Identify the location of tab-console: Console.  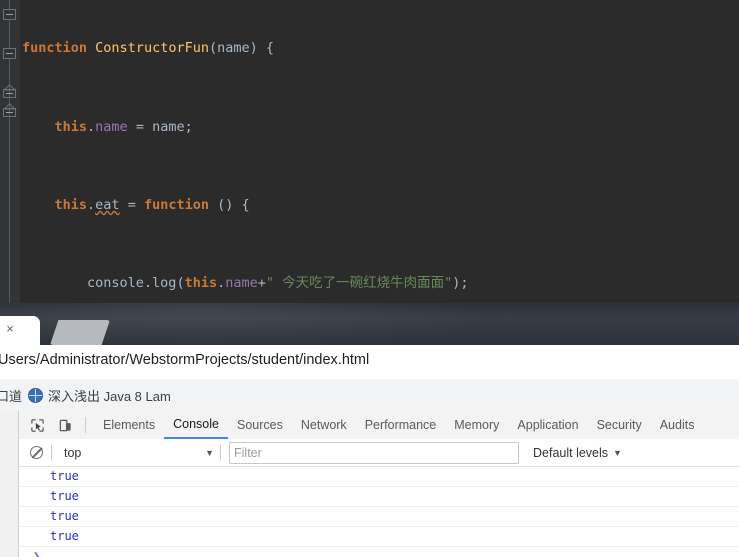
(196, 425).